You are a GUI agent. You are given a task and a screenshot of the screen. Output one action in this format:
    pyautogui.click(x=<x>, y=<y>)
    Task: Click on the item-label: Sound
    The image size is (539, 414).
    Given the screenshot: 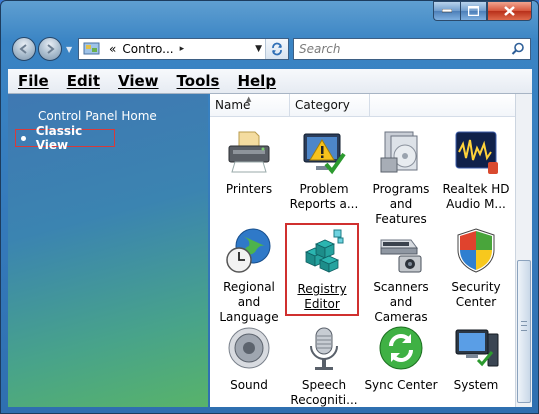 What is the action you would take?
    pyautogui.click(x=249, y=385)
    